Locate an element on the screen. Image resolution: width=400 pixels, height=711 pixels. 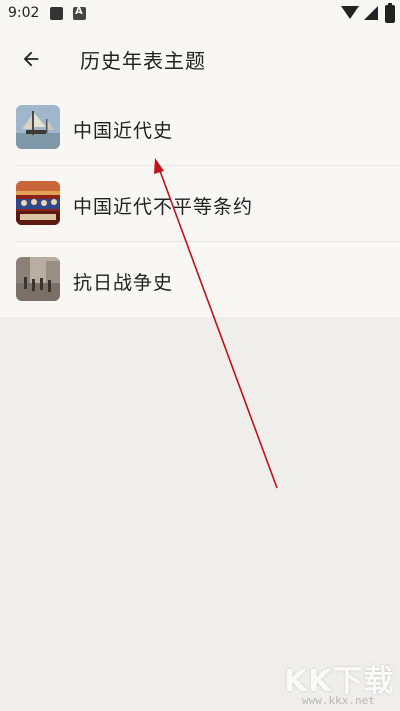
wifi-icon is located at coordinates (350, 12).